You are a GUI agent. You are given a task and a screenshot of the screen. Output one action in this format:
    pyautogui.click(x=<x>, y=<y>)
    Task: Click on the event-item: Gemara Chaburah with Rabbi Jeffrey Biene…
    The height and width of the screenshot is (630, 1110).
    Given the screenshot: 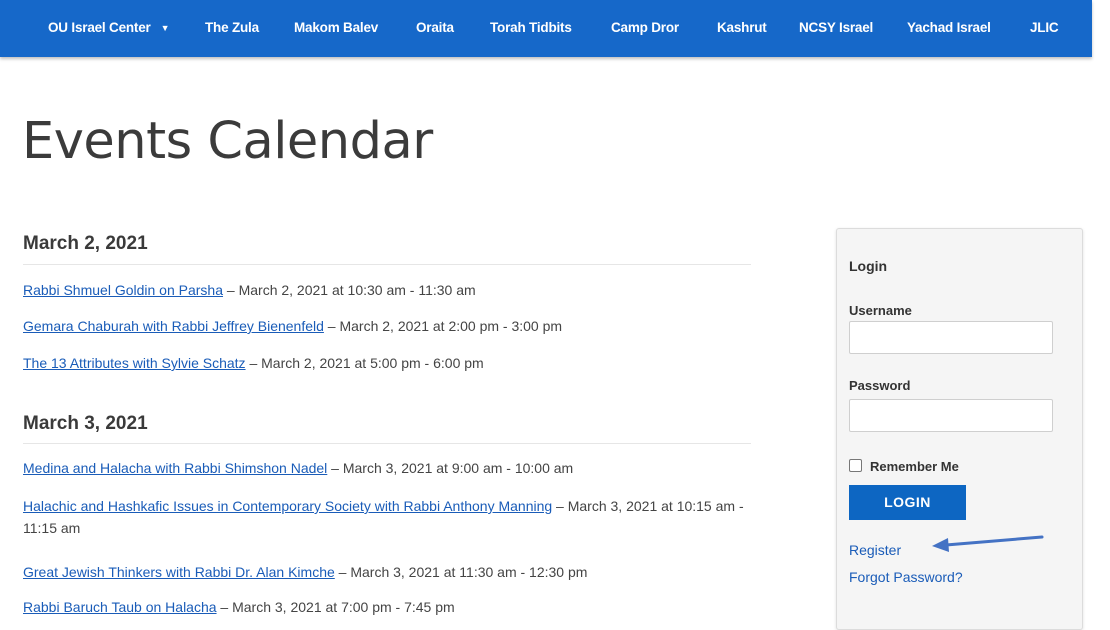 What is the action you would take?
    pyautogui.click(x=388, y=326)
    